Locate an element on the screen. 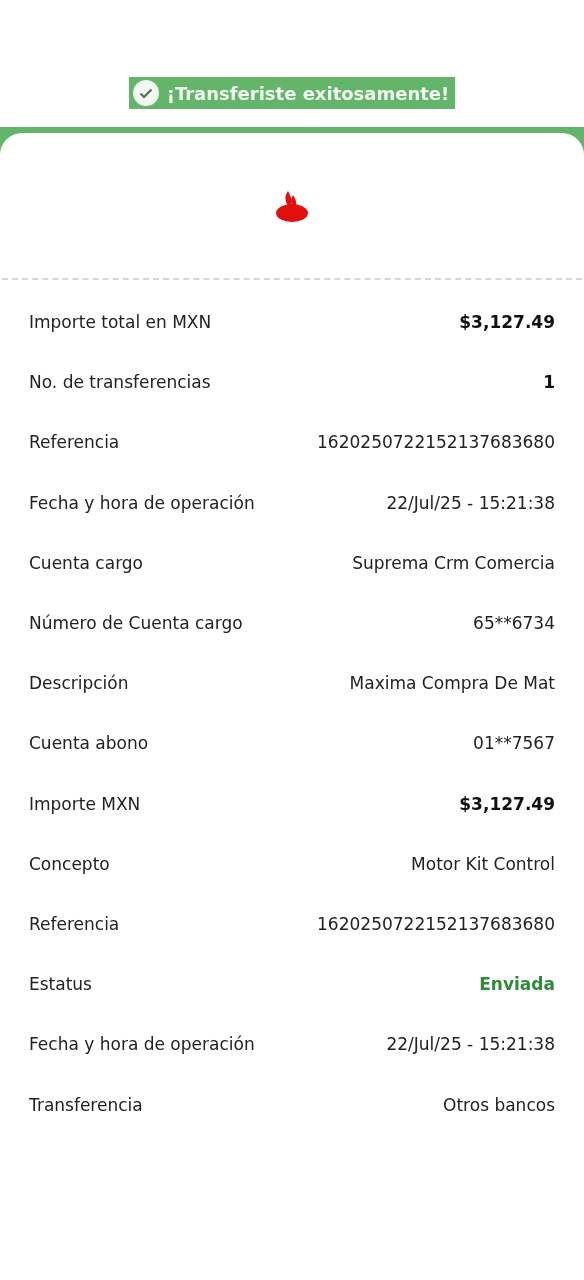 The image size is (584, 1280). field-label: Estatus is located at coordinates (60, 984).